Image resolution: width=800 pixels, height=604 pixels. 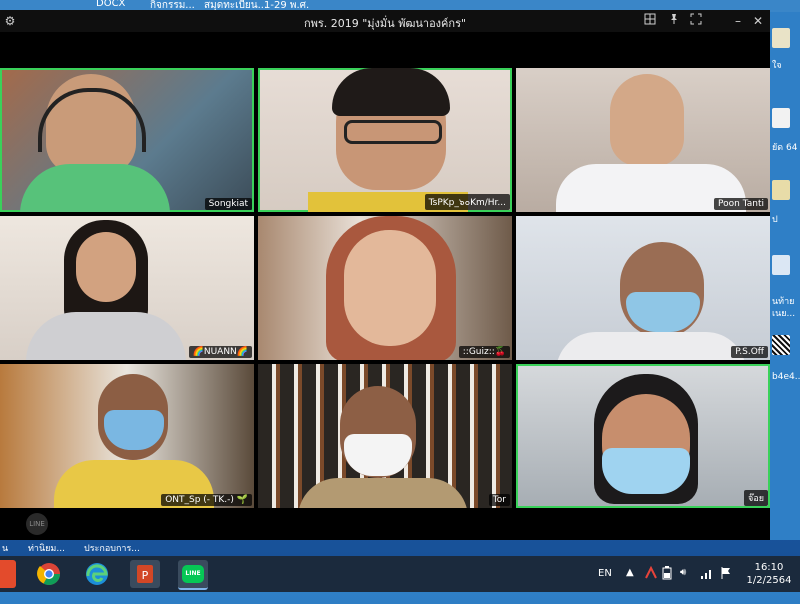 What do you see at coordinates (769, 567) in the screenshot?
I see `clock-time: 16:10` at bounding box center [769, 567].